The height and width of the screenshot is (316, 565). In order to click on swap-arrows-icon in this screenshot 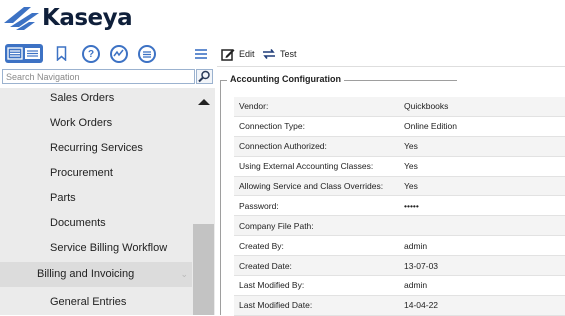, I will do `click(269, 54)`.